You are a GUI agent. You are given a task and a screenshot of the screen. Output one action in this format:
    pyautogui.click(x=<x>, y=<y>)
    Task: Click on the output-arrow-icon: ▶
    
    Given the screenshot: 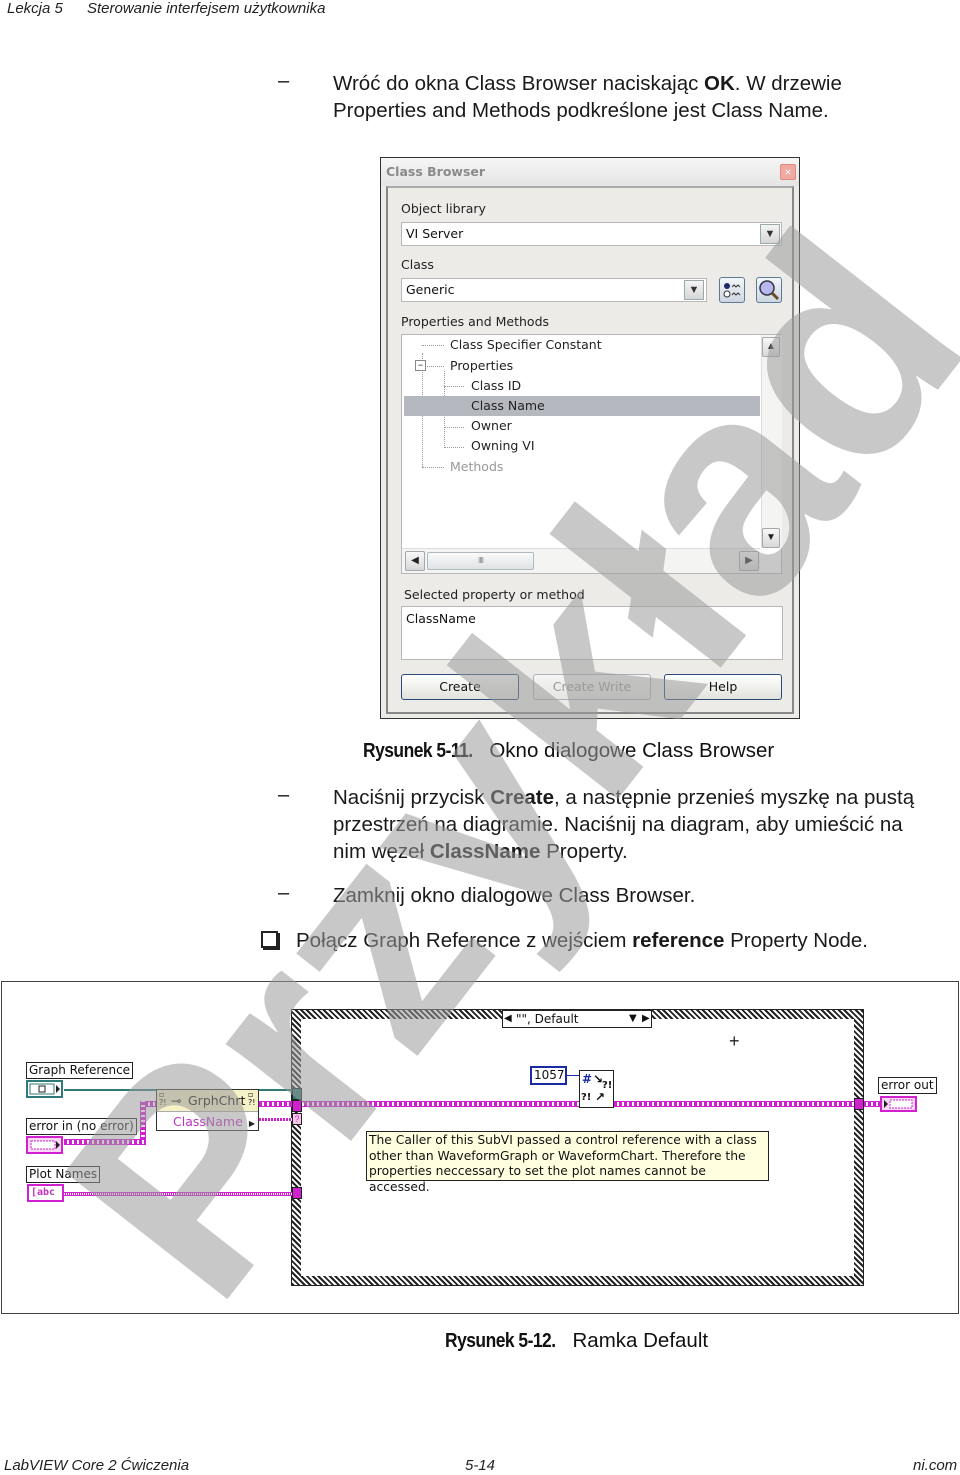 What is the action you would take?
    pyautogui.click(x=251, y=1123)
    